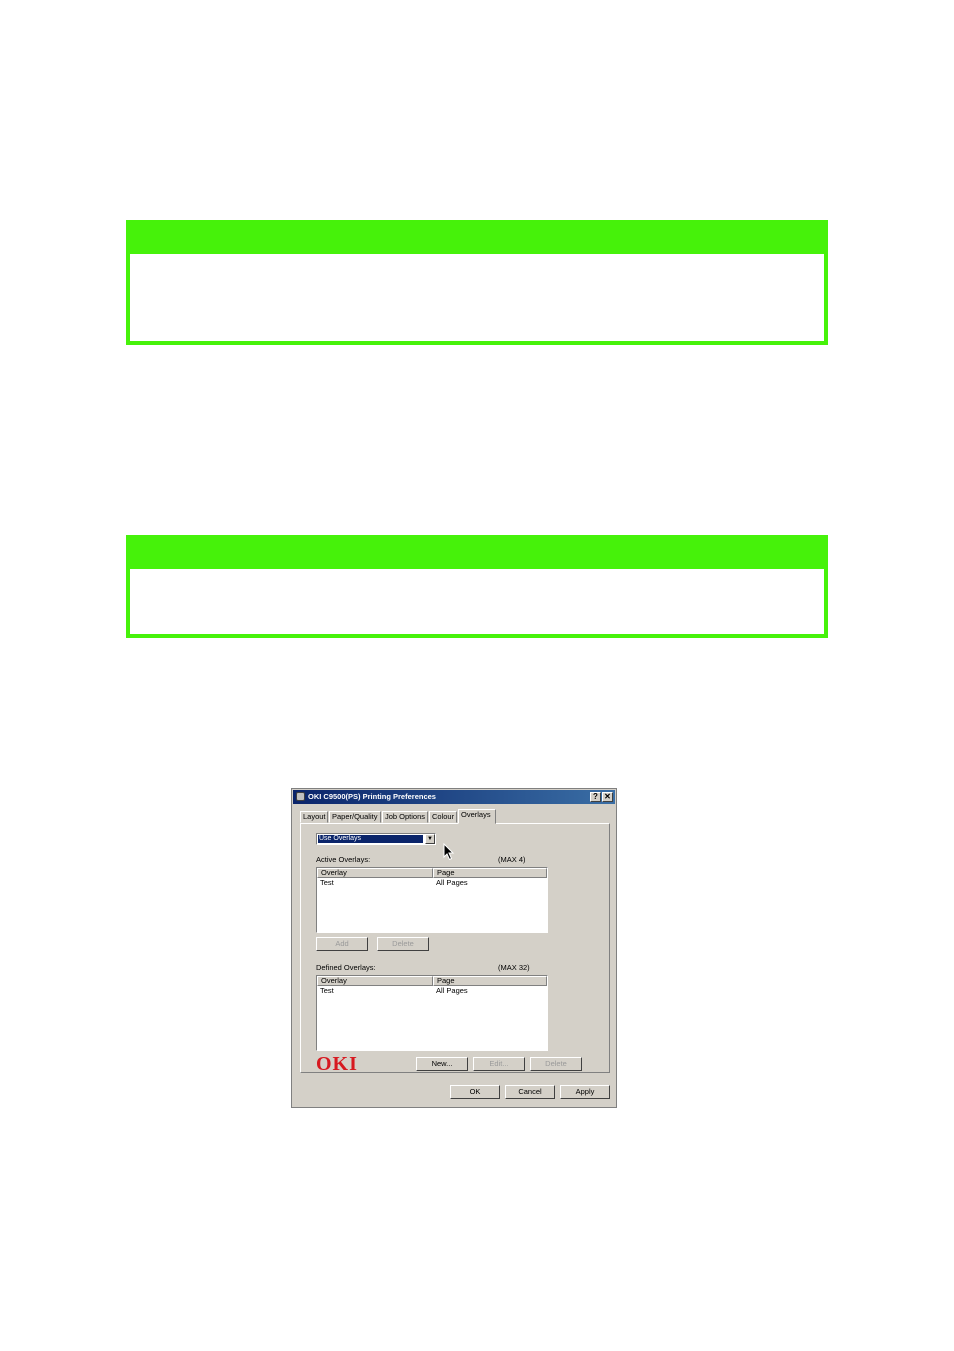 The height and width of the screenshot is (1351, 954). Describe the element at coordinates (346, 967) in the screenshot. I see `defined-overlays-label: Defined Overlays:` at that location.